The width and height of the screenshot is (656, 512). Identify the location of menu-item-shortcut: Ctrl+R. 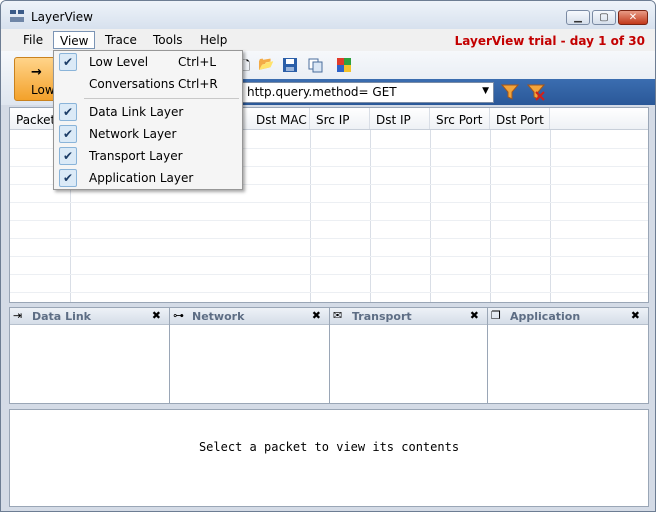
(198, 84).